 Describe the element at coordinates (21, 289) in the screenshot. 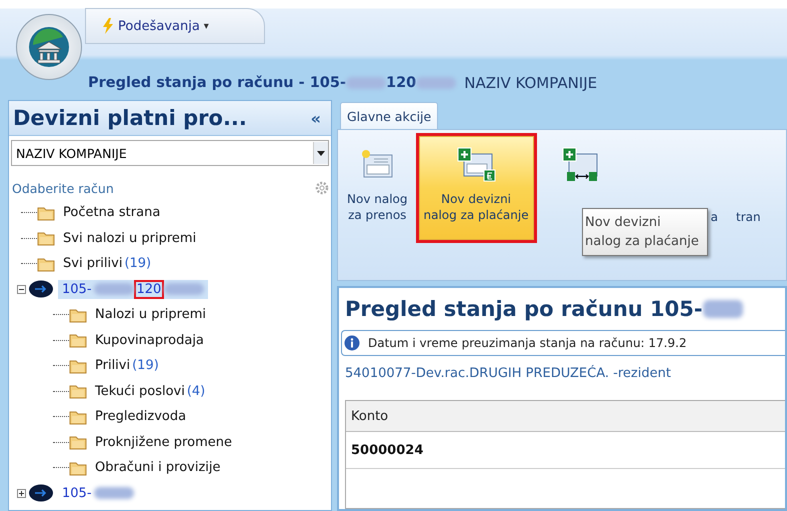

I see `collapse-icon` at that location.